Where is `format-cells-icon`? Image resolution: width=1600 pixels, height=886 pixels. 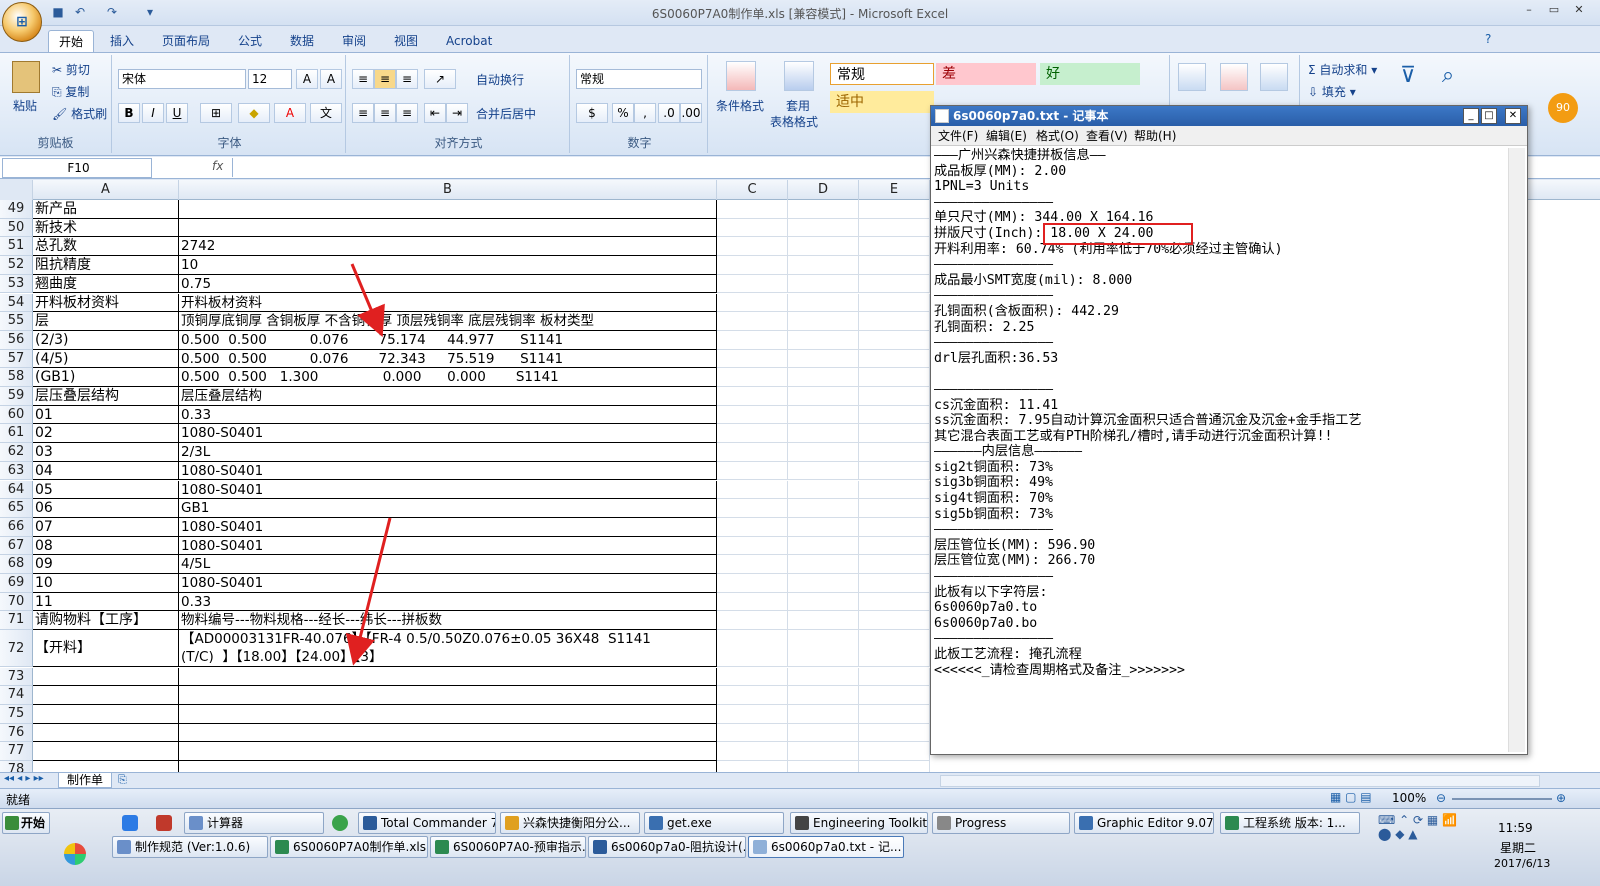 format-cells-icon is located at coordinates (1274, 77).